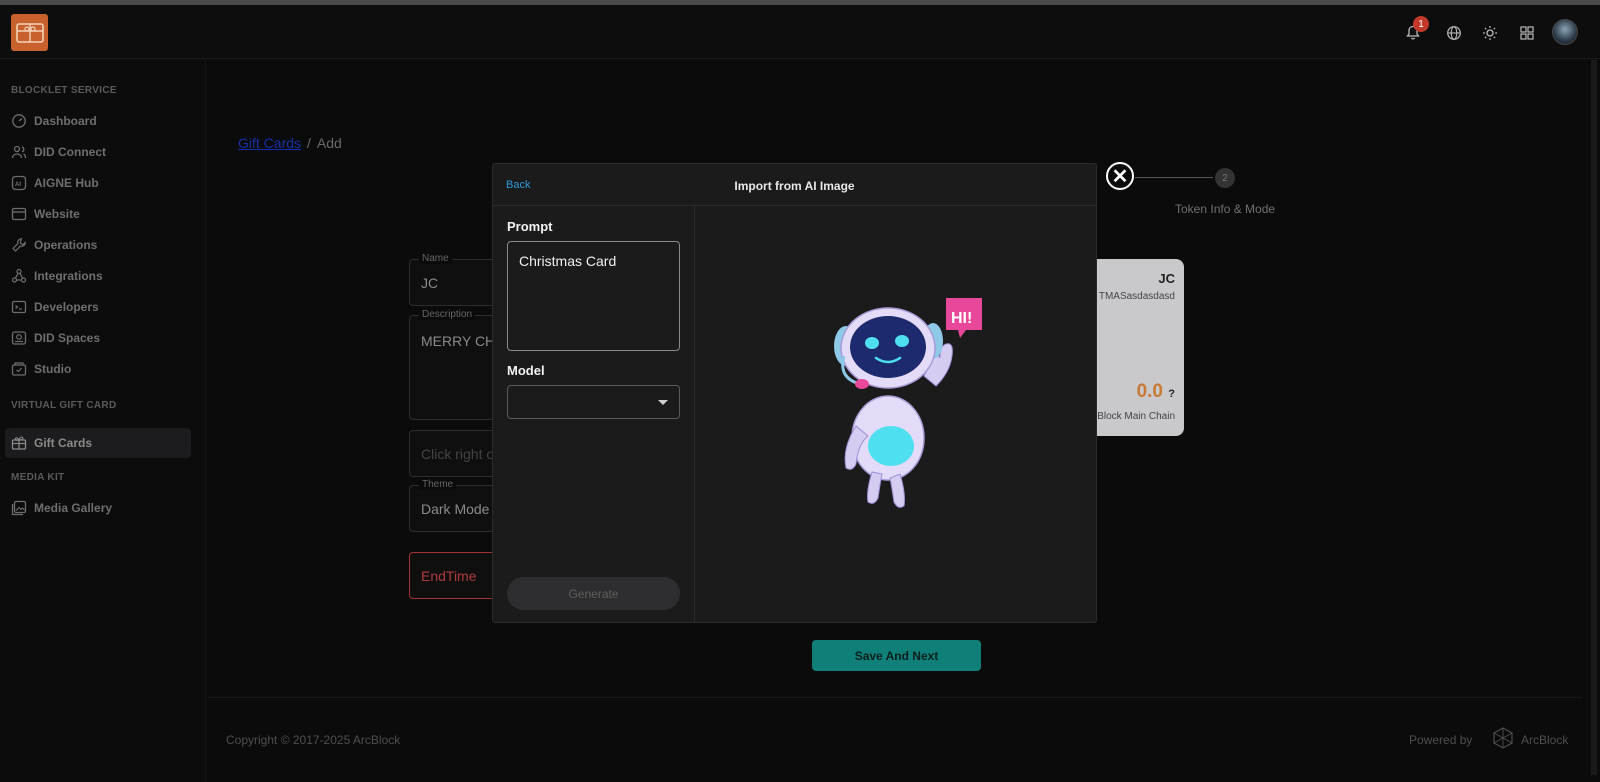 Image resolution: width=1600 pixels, height=782 pixels. I want to click on preview-card-amount: 0.0 ?, so click(1156, 392).